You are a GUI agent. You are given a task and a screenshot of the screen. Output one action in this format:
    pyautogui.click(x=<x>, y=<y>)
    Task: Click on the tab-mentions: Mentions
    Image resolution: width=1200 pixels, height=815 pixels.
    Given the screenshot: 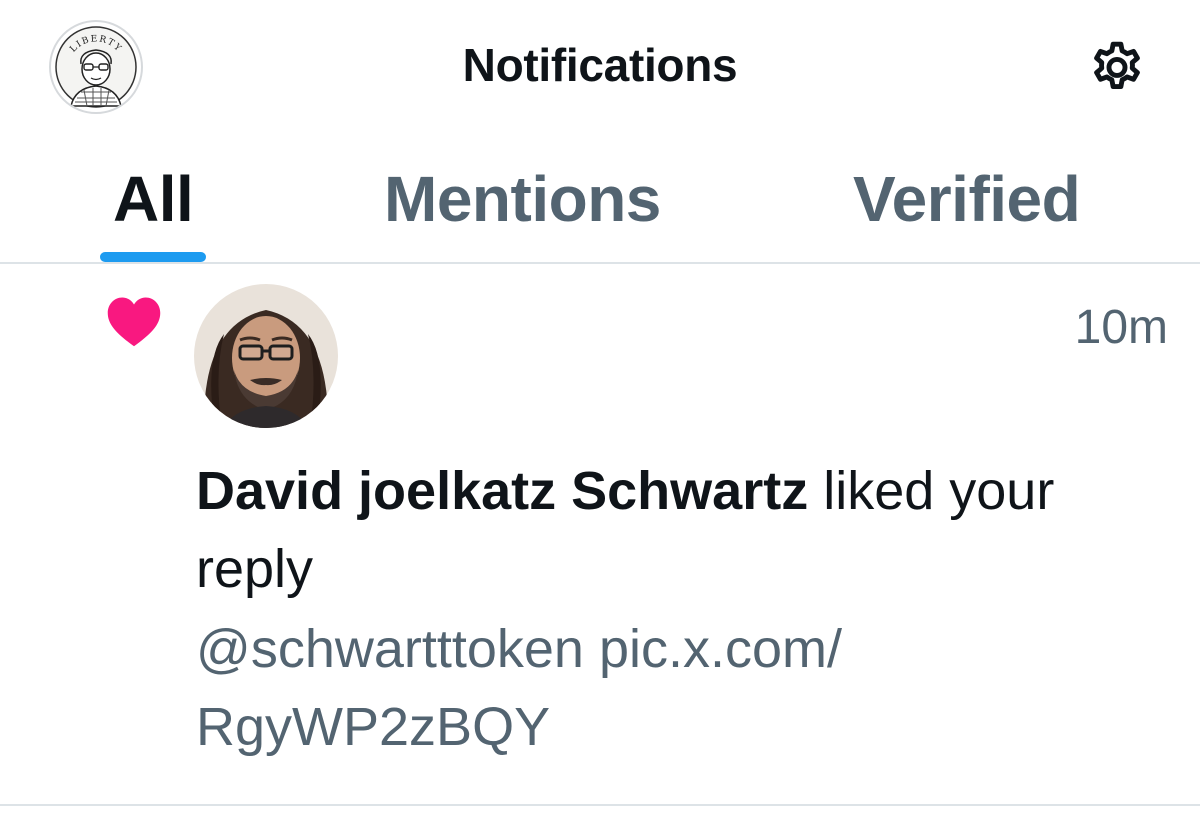 What is the action you would take?
    pyautogui.click(x=522, y=199)
    